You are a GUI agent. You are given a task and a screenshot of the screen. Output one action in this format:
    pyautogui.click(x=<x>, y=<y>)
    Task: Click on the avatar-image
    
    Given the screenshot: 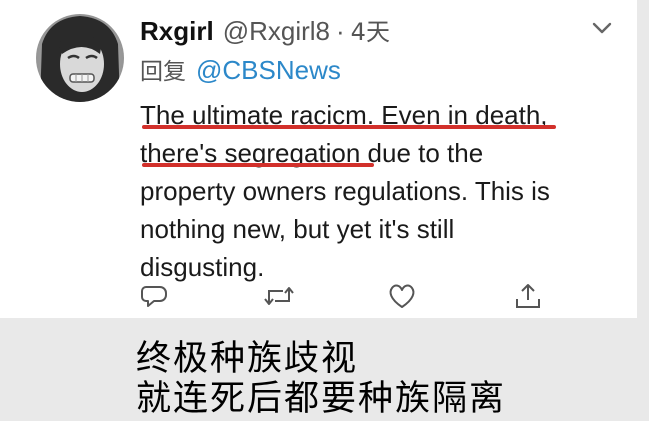 What is the action you would take?
    pyautogui.click(x=80, y=58)
    